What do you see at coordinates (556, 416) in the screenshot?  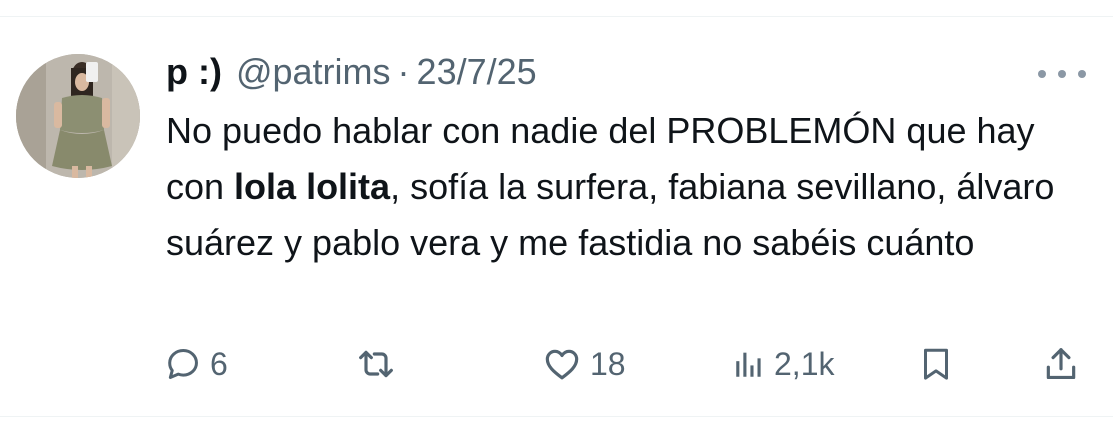 I see `bottom-divider` at bounding box center [556, 416].